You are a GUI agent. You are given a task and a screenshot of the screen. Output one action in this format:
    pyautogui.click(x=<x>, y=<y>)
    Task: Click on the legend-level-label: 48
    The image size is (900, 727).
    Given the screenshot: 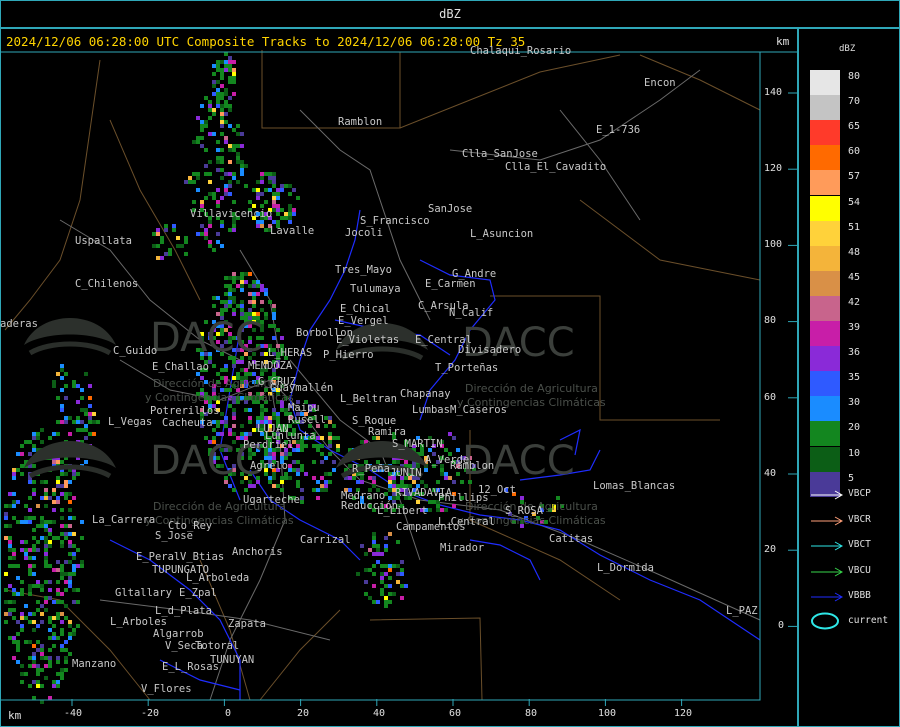 What is the action you would take?
    pyautogui.click(x=854, y=252)
    